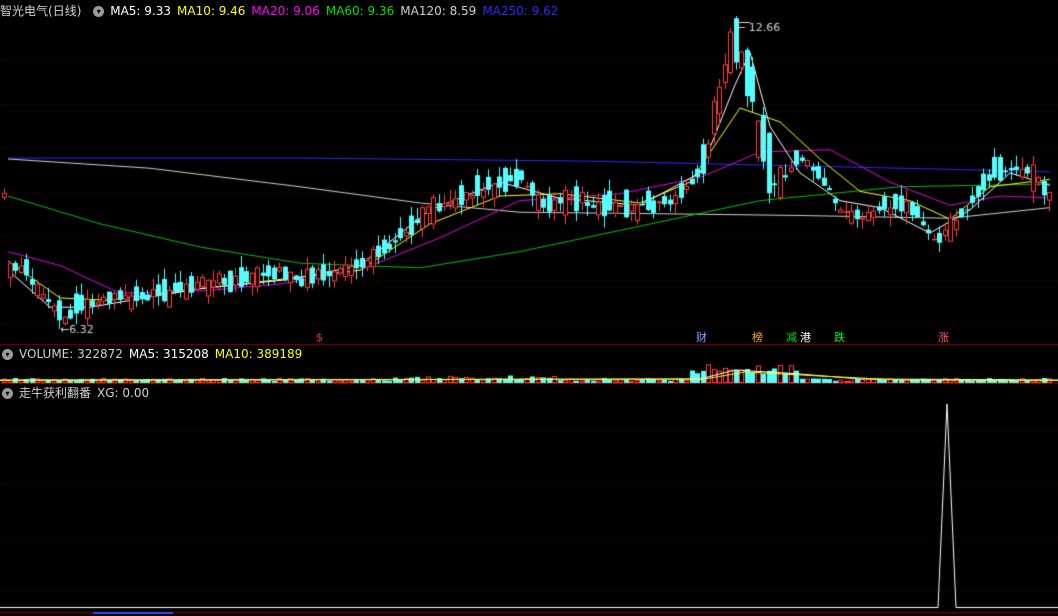  Describe the element at coordinates (140, 11) in the screenshot. I see `ma-legend-item: MA5: 9.33` at that location.